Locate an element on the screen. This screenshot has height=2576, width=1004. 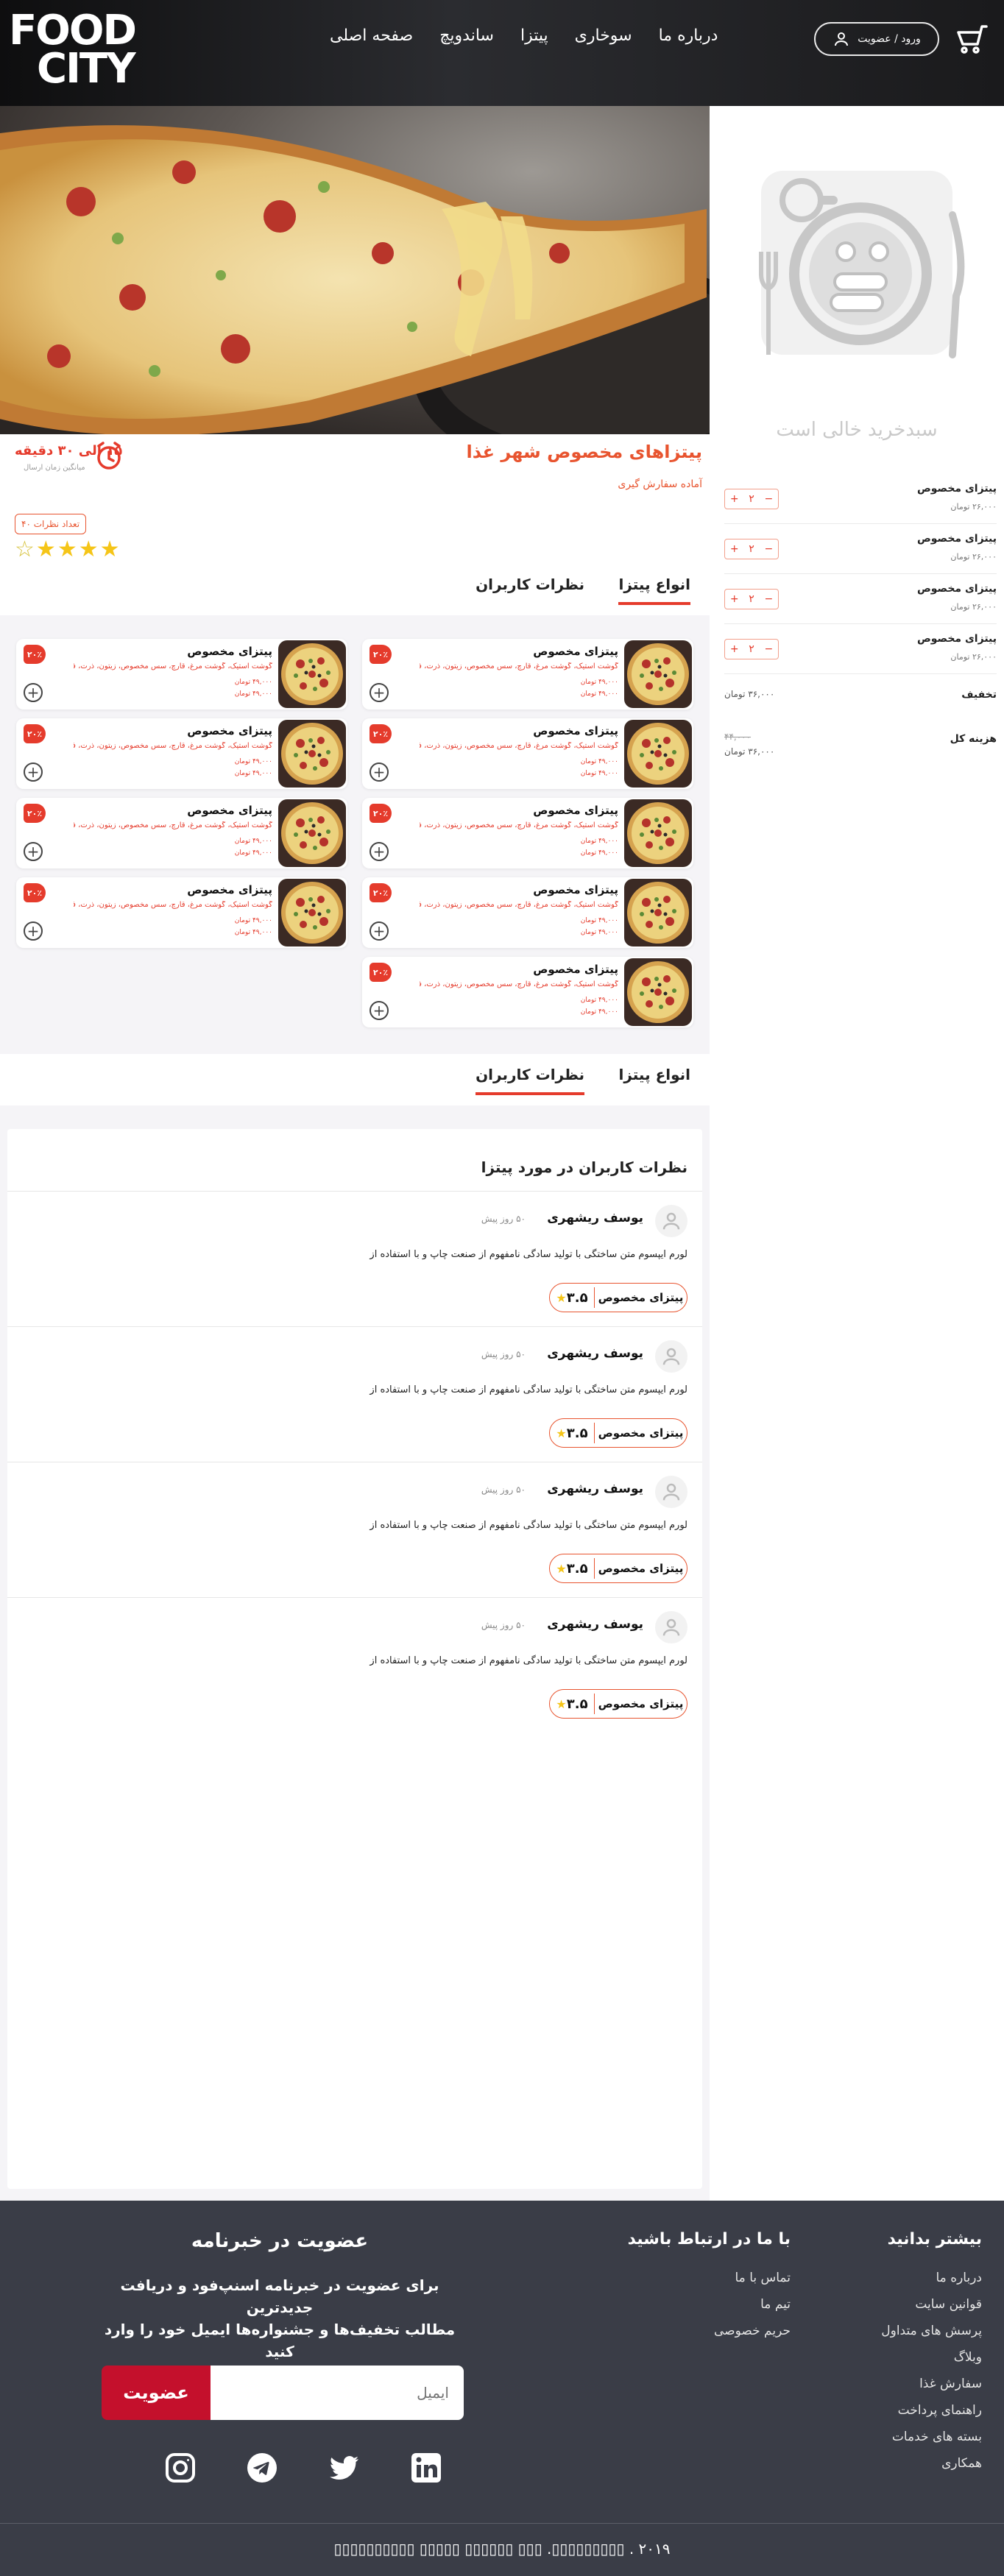
footer-link: وبلاگ is located at coordinates (931, 2357).